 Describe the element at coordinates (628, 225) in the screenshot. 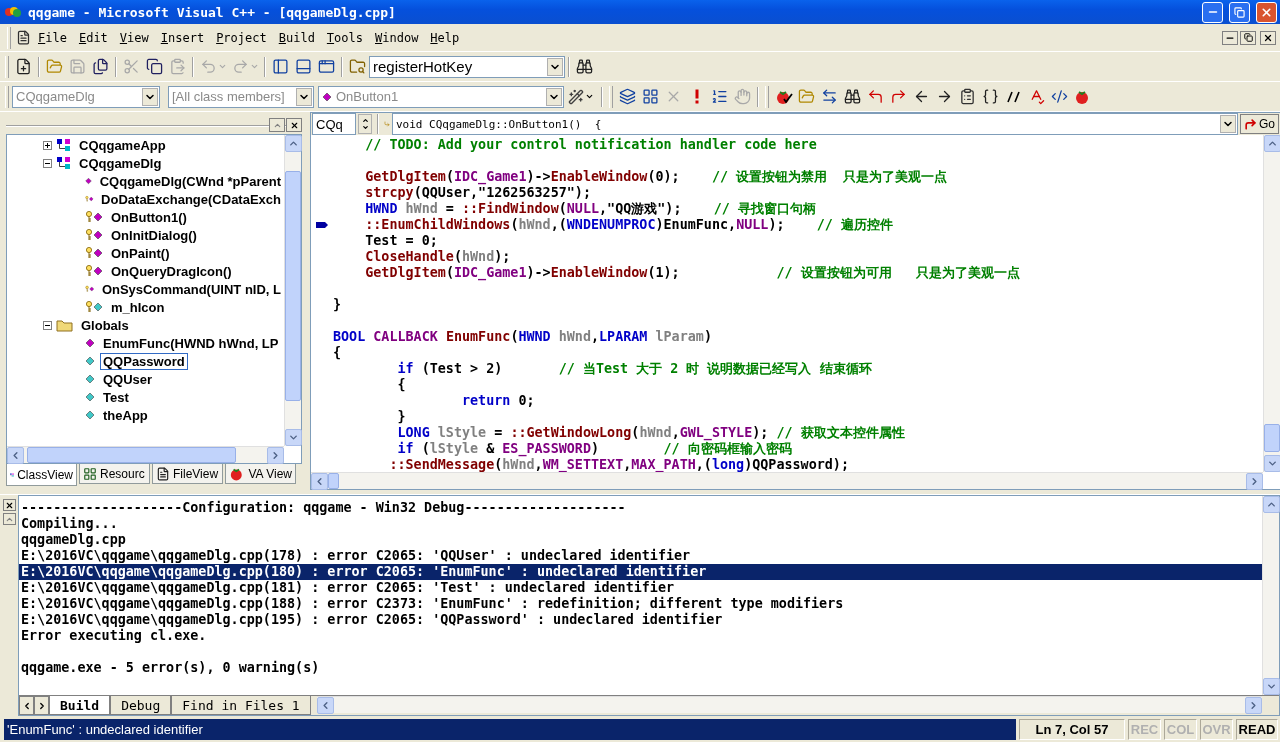

I see `code-line: ::EnumChildWindows(hWnd,(WNDENUMPROC)EnumFunc,NULL); // 遍历控件` at that location.